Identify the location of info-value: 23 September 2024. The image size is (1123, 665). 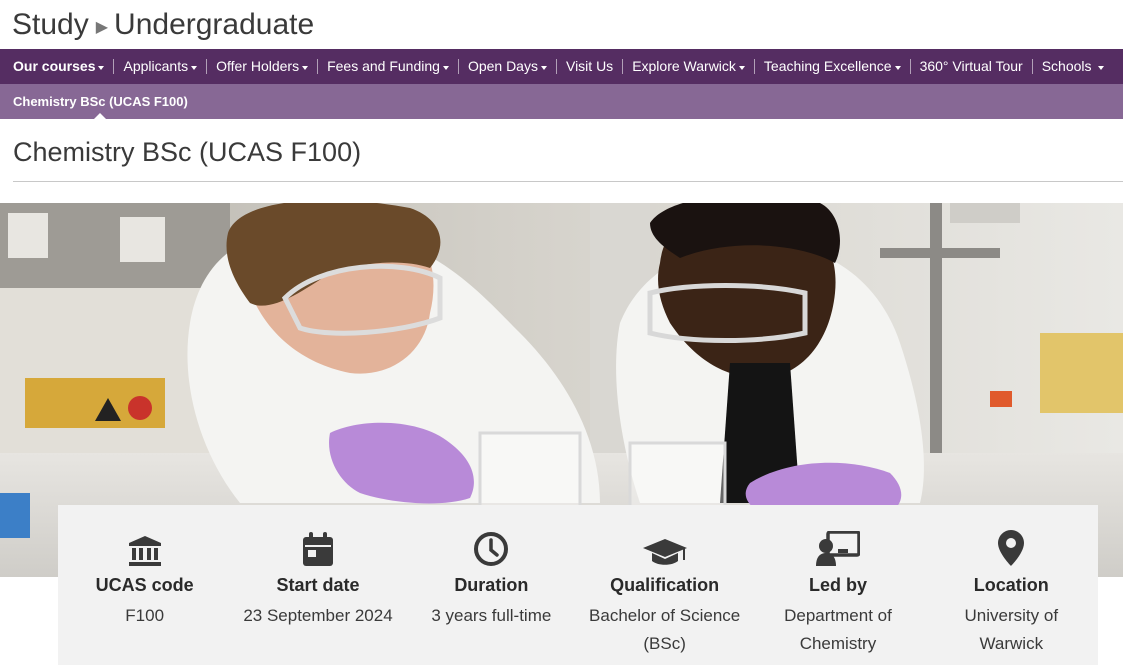
(318, 615).